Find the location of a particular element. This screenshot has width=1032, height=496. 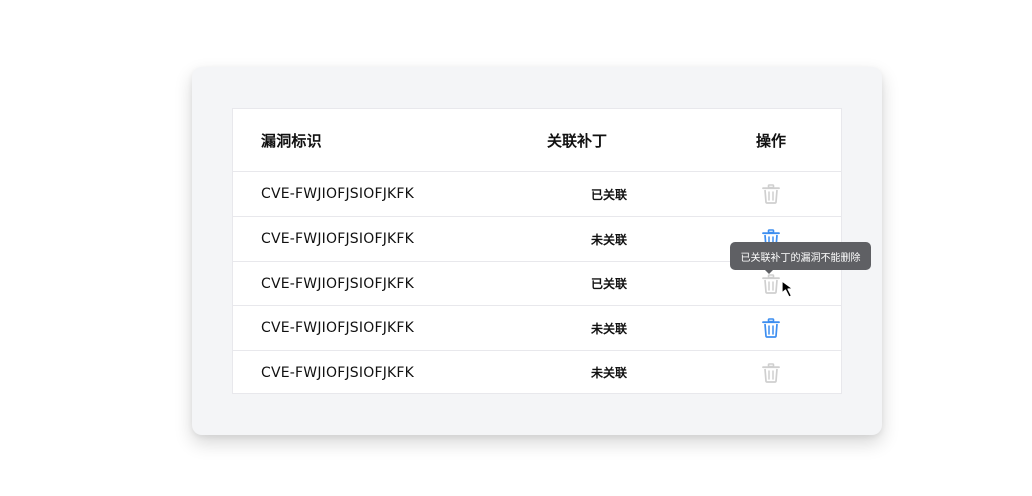

header-associated-patch: 关联补丁 is located at coordinates (576, 140).